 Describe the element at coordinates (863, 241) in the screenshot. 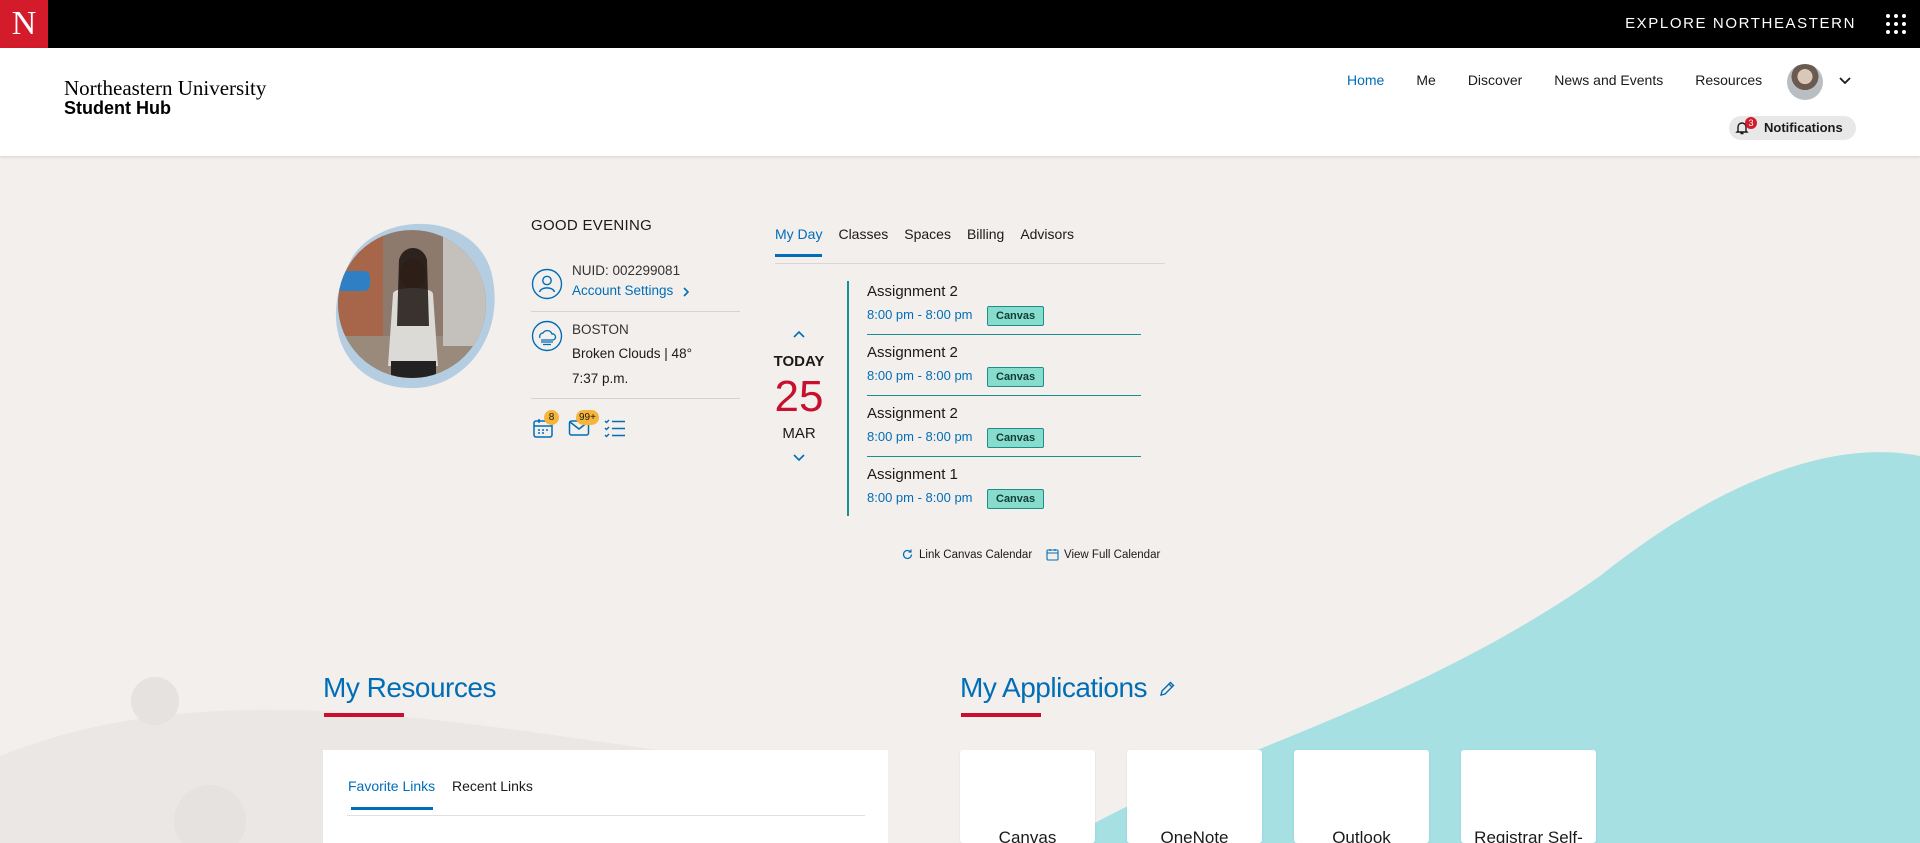

I see `tab-classes: Classes` at that location.